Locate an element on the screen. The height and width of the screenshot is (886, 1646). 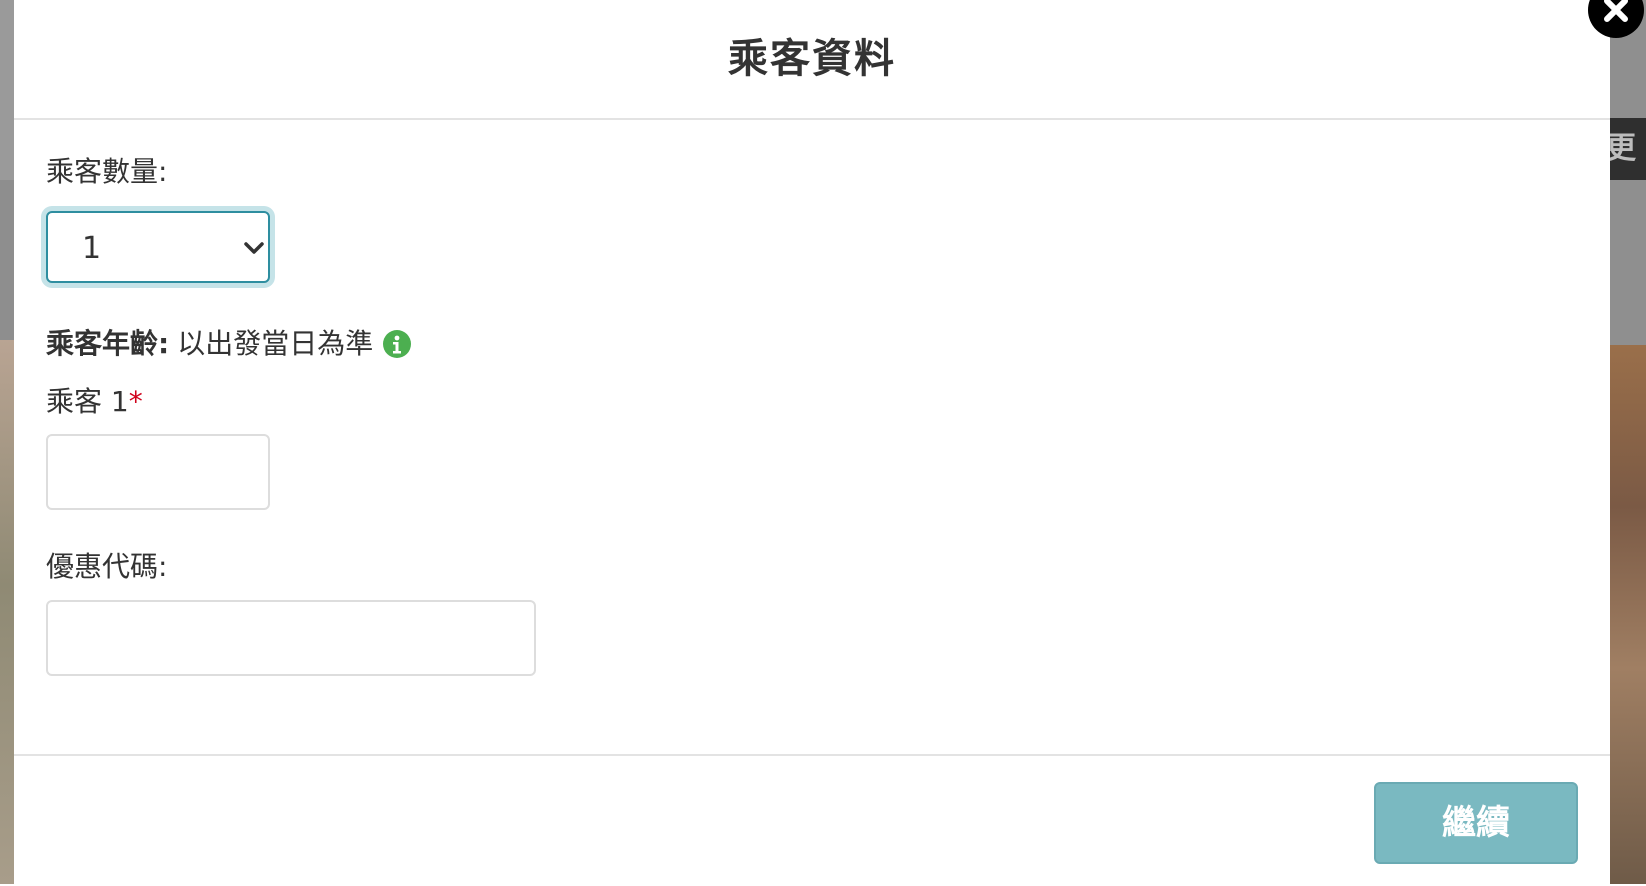
passenger-1-age-input is located at coordinates (158, 472).